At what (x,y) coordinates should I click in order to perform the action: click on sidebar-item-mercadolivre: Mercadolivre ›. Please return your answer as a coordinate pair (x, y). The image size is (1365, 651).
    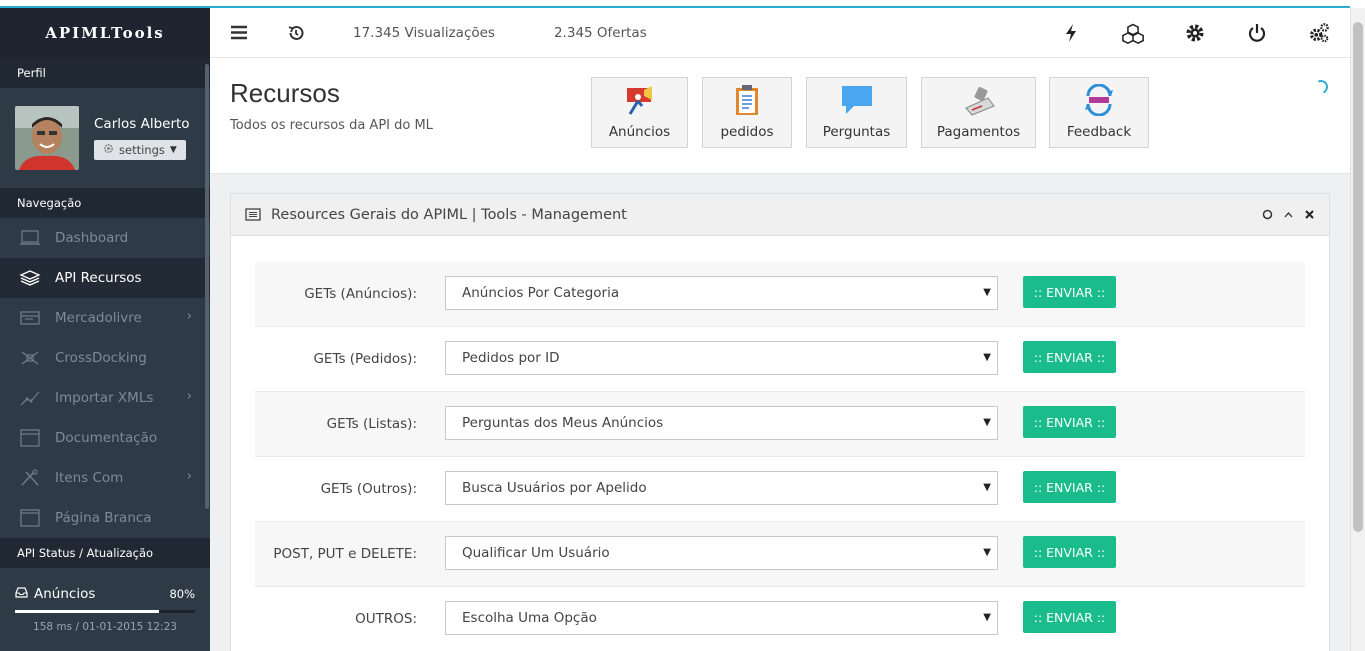
    Looking at the image, I should click on (105, 318).